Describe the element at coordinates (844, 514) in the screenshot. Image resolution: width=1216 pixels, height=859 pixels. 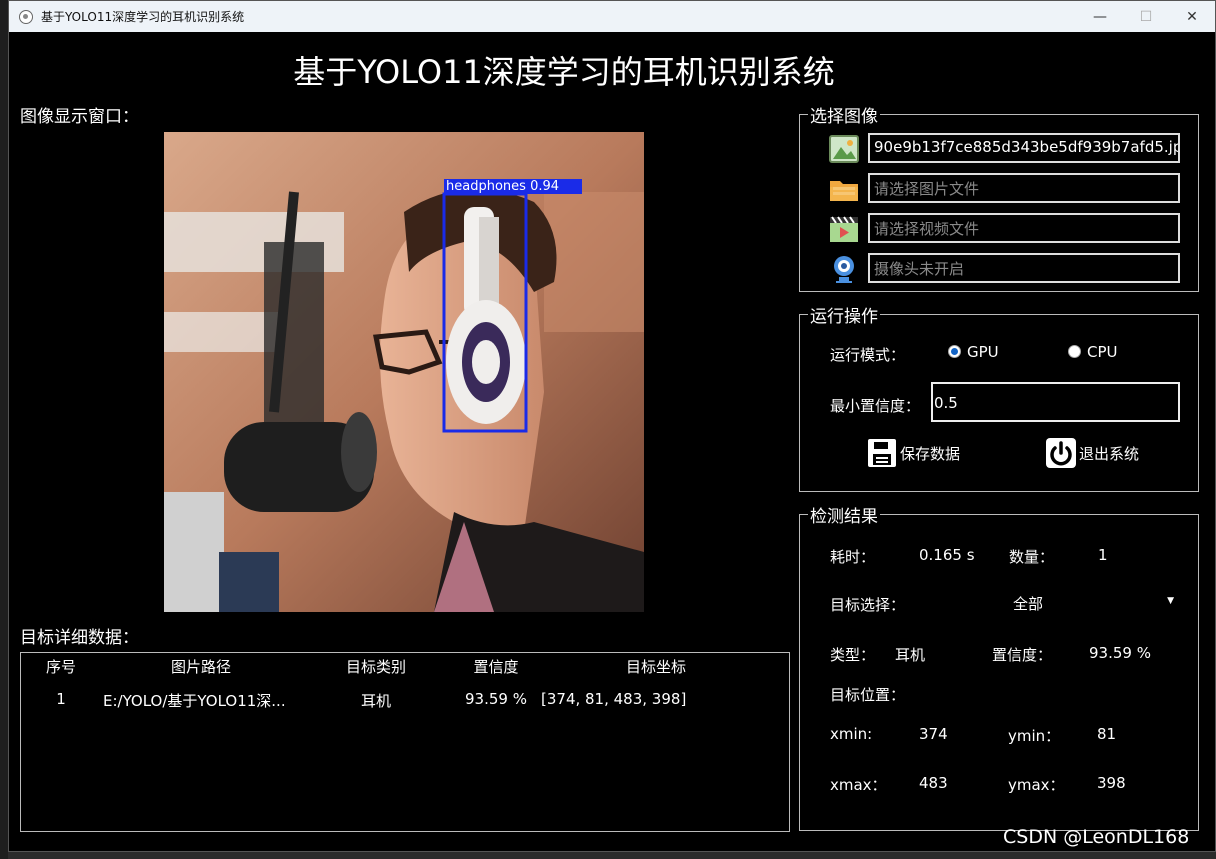
I see `results-title: 检测结果` at that location.